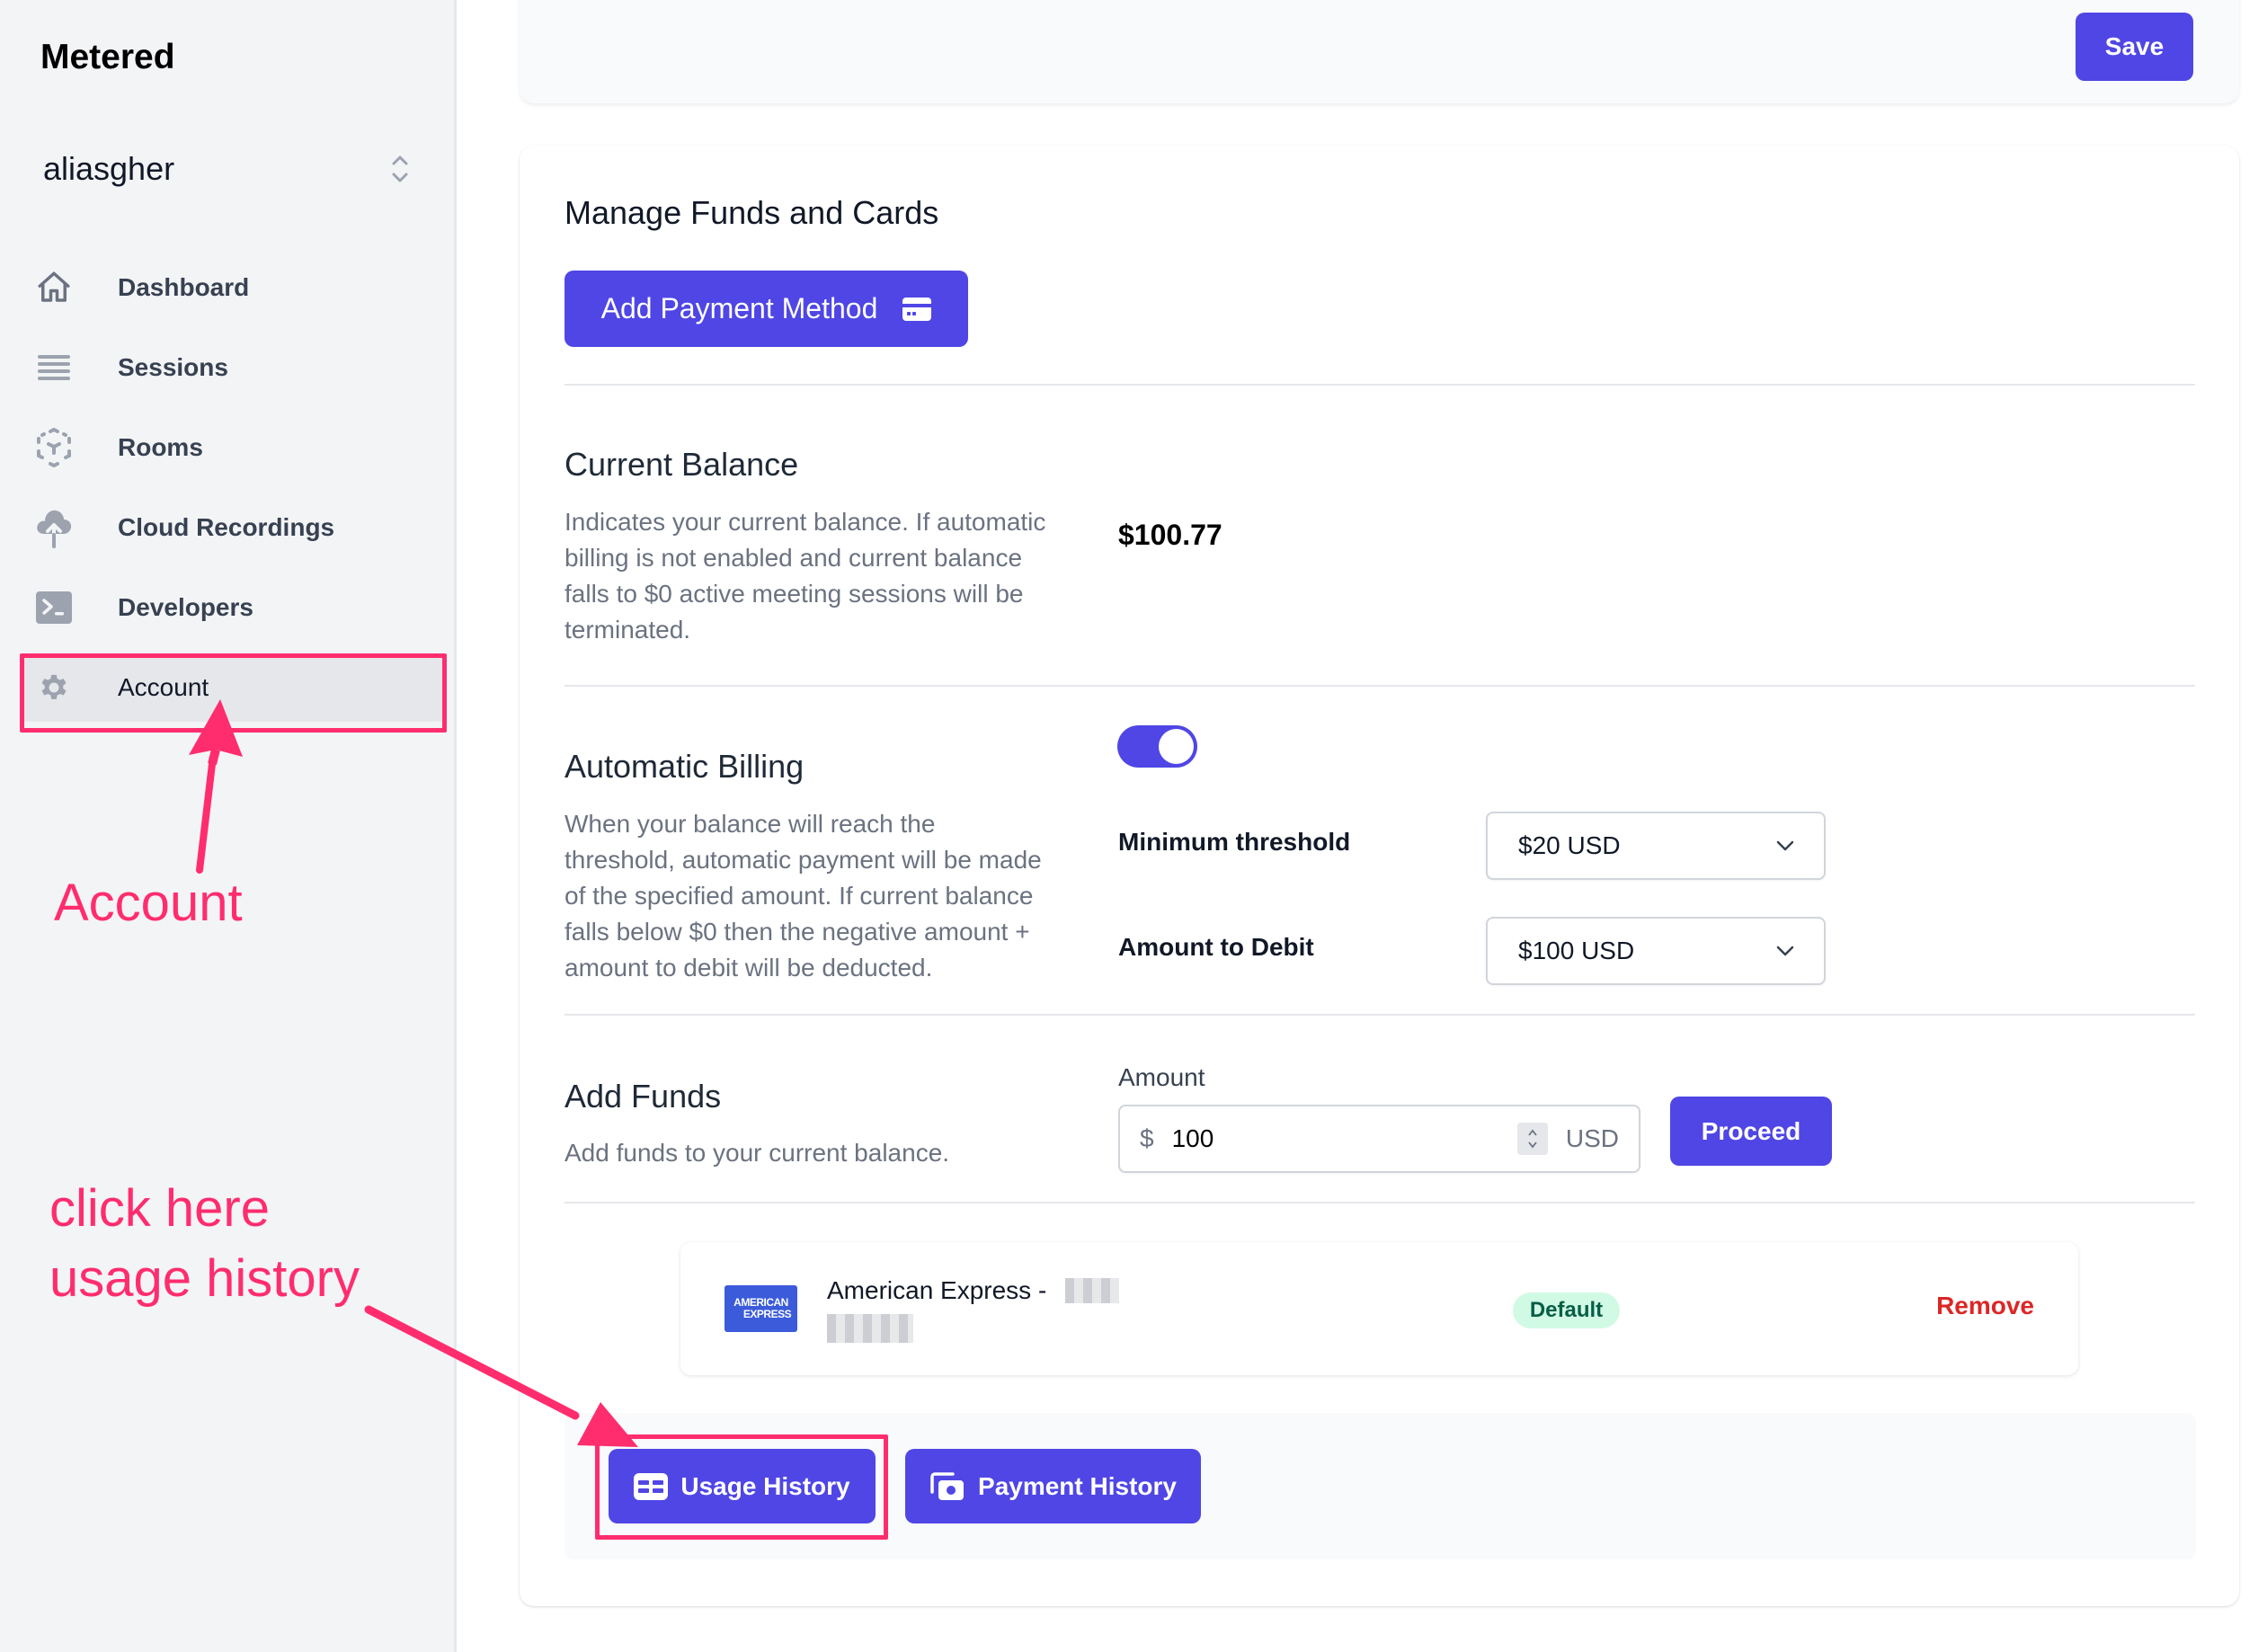 The width and height of the screenshot is (2267, 1652). Describe the element at coordinates (870, 1328) in the screenshot. I see `redacted-card-expiry` at that location.